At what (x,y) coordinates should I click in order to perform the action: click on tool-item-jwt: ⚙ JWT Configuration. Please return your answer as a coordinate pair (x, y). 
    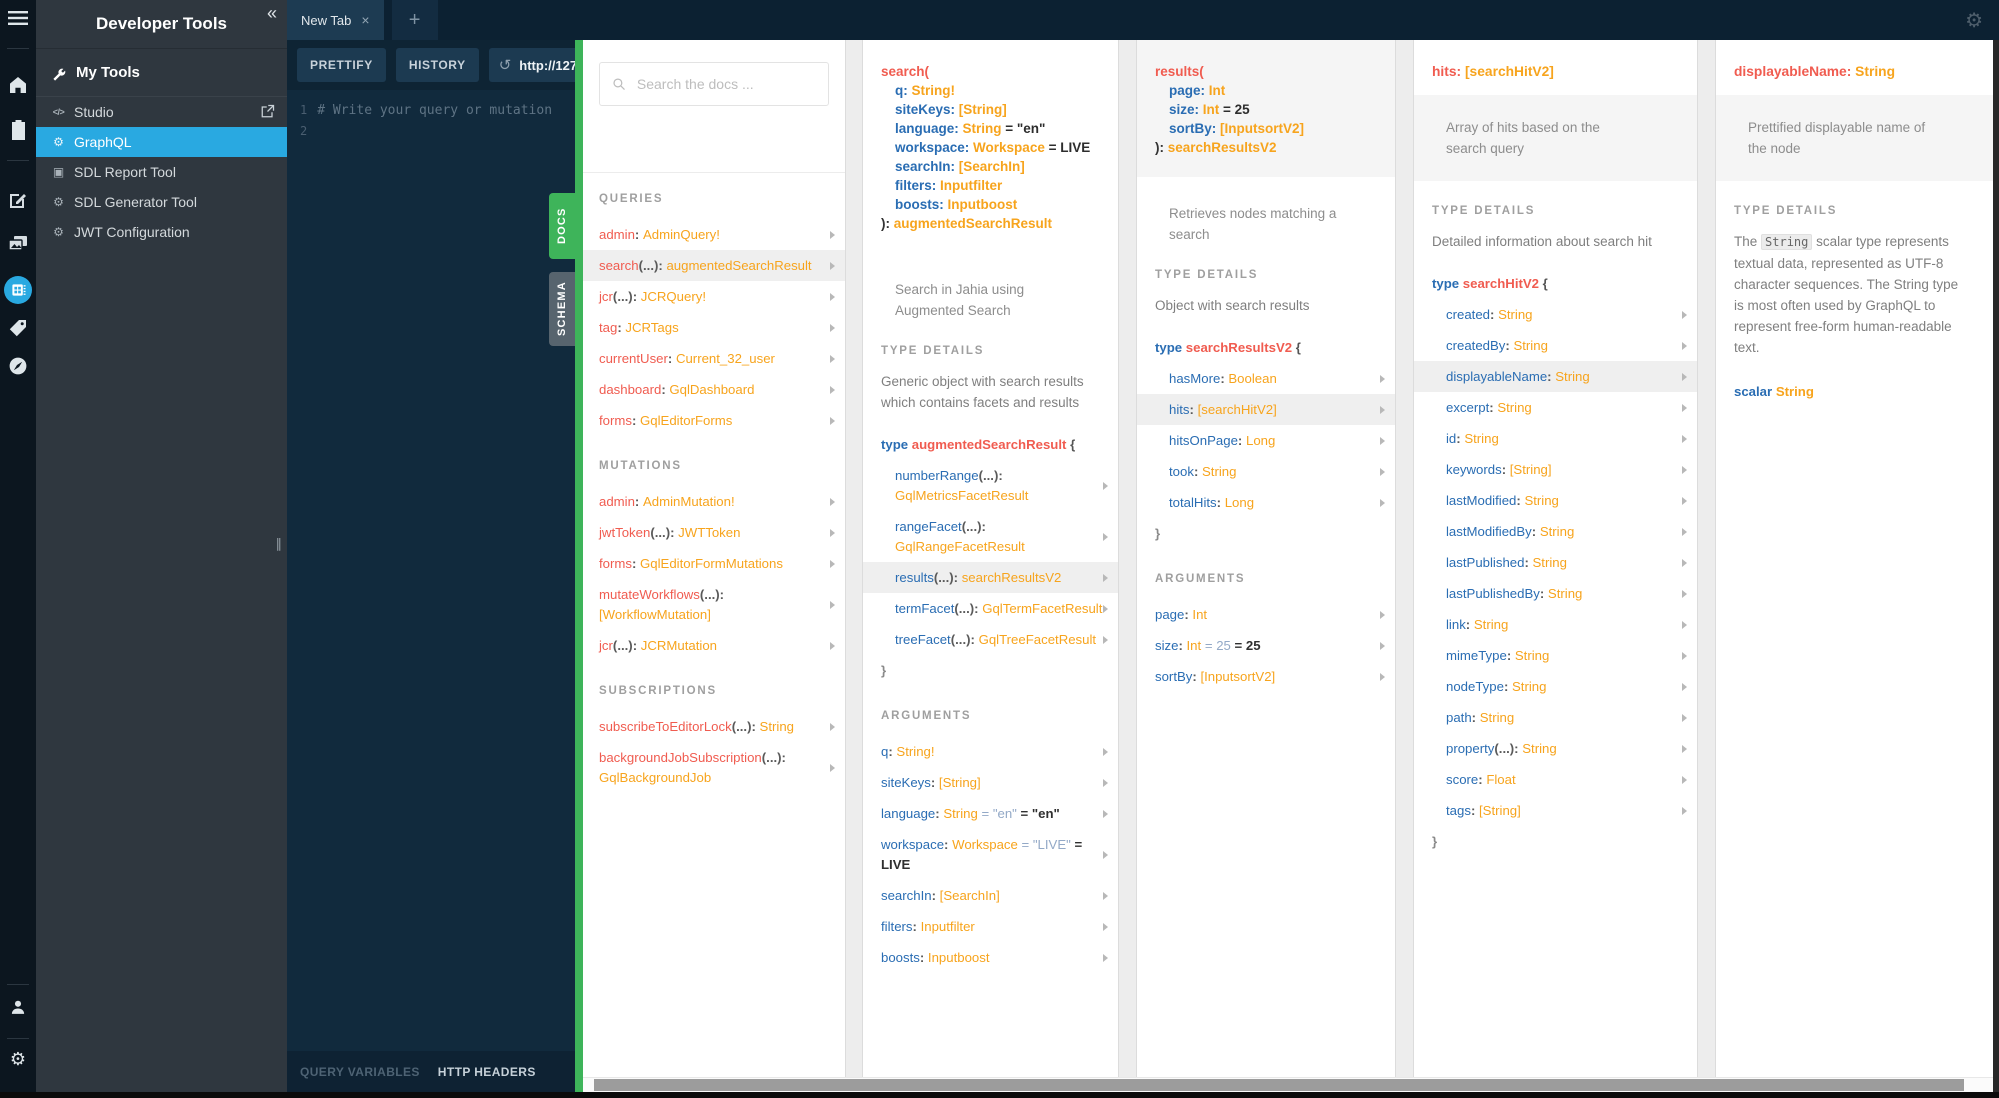
    Looking at the image, I should click on (161, 232).